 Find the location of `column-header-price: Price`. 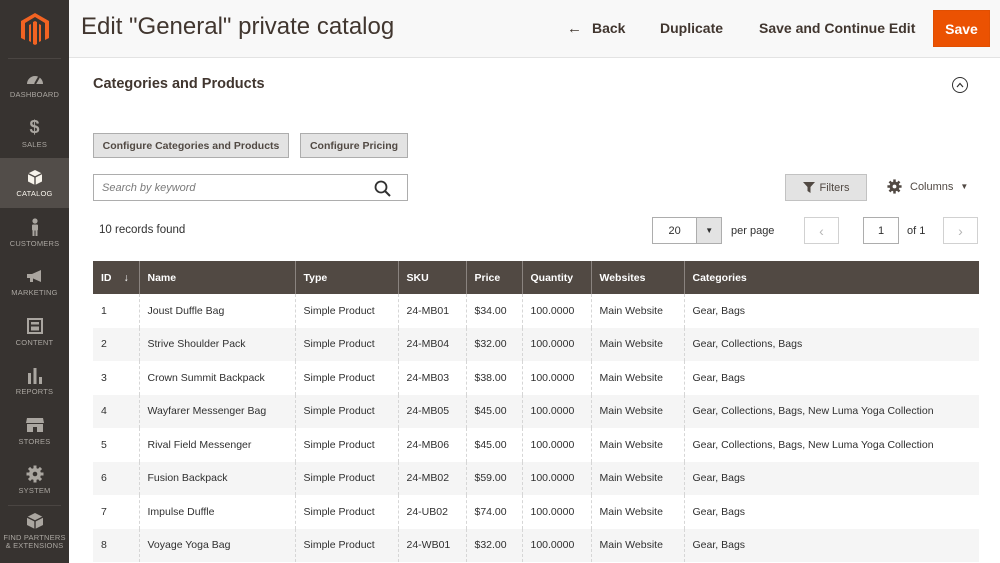

column-header-price: Price is located at coordinates (493, 277).